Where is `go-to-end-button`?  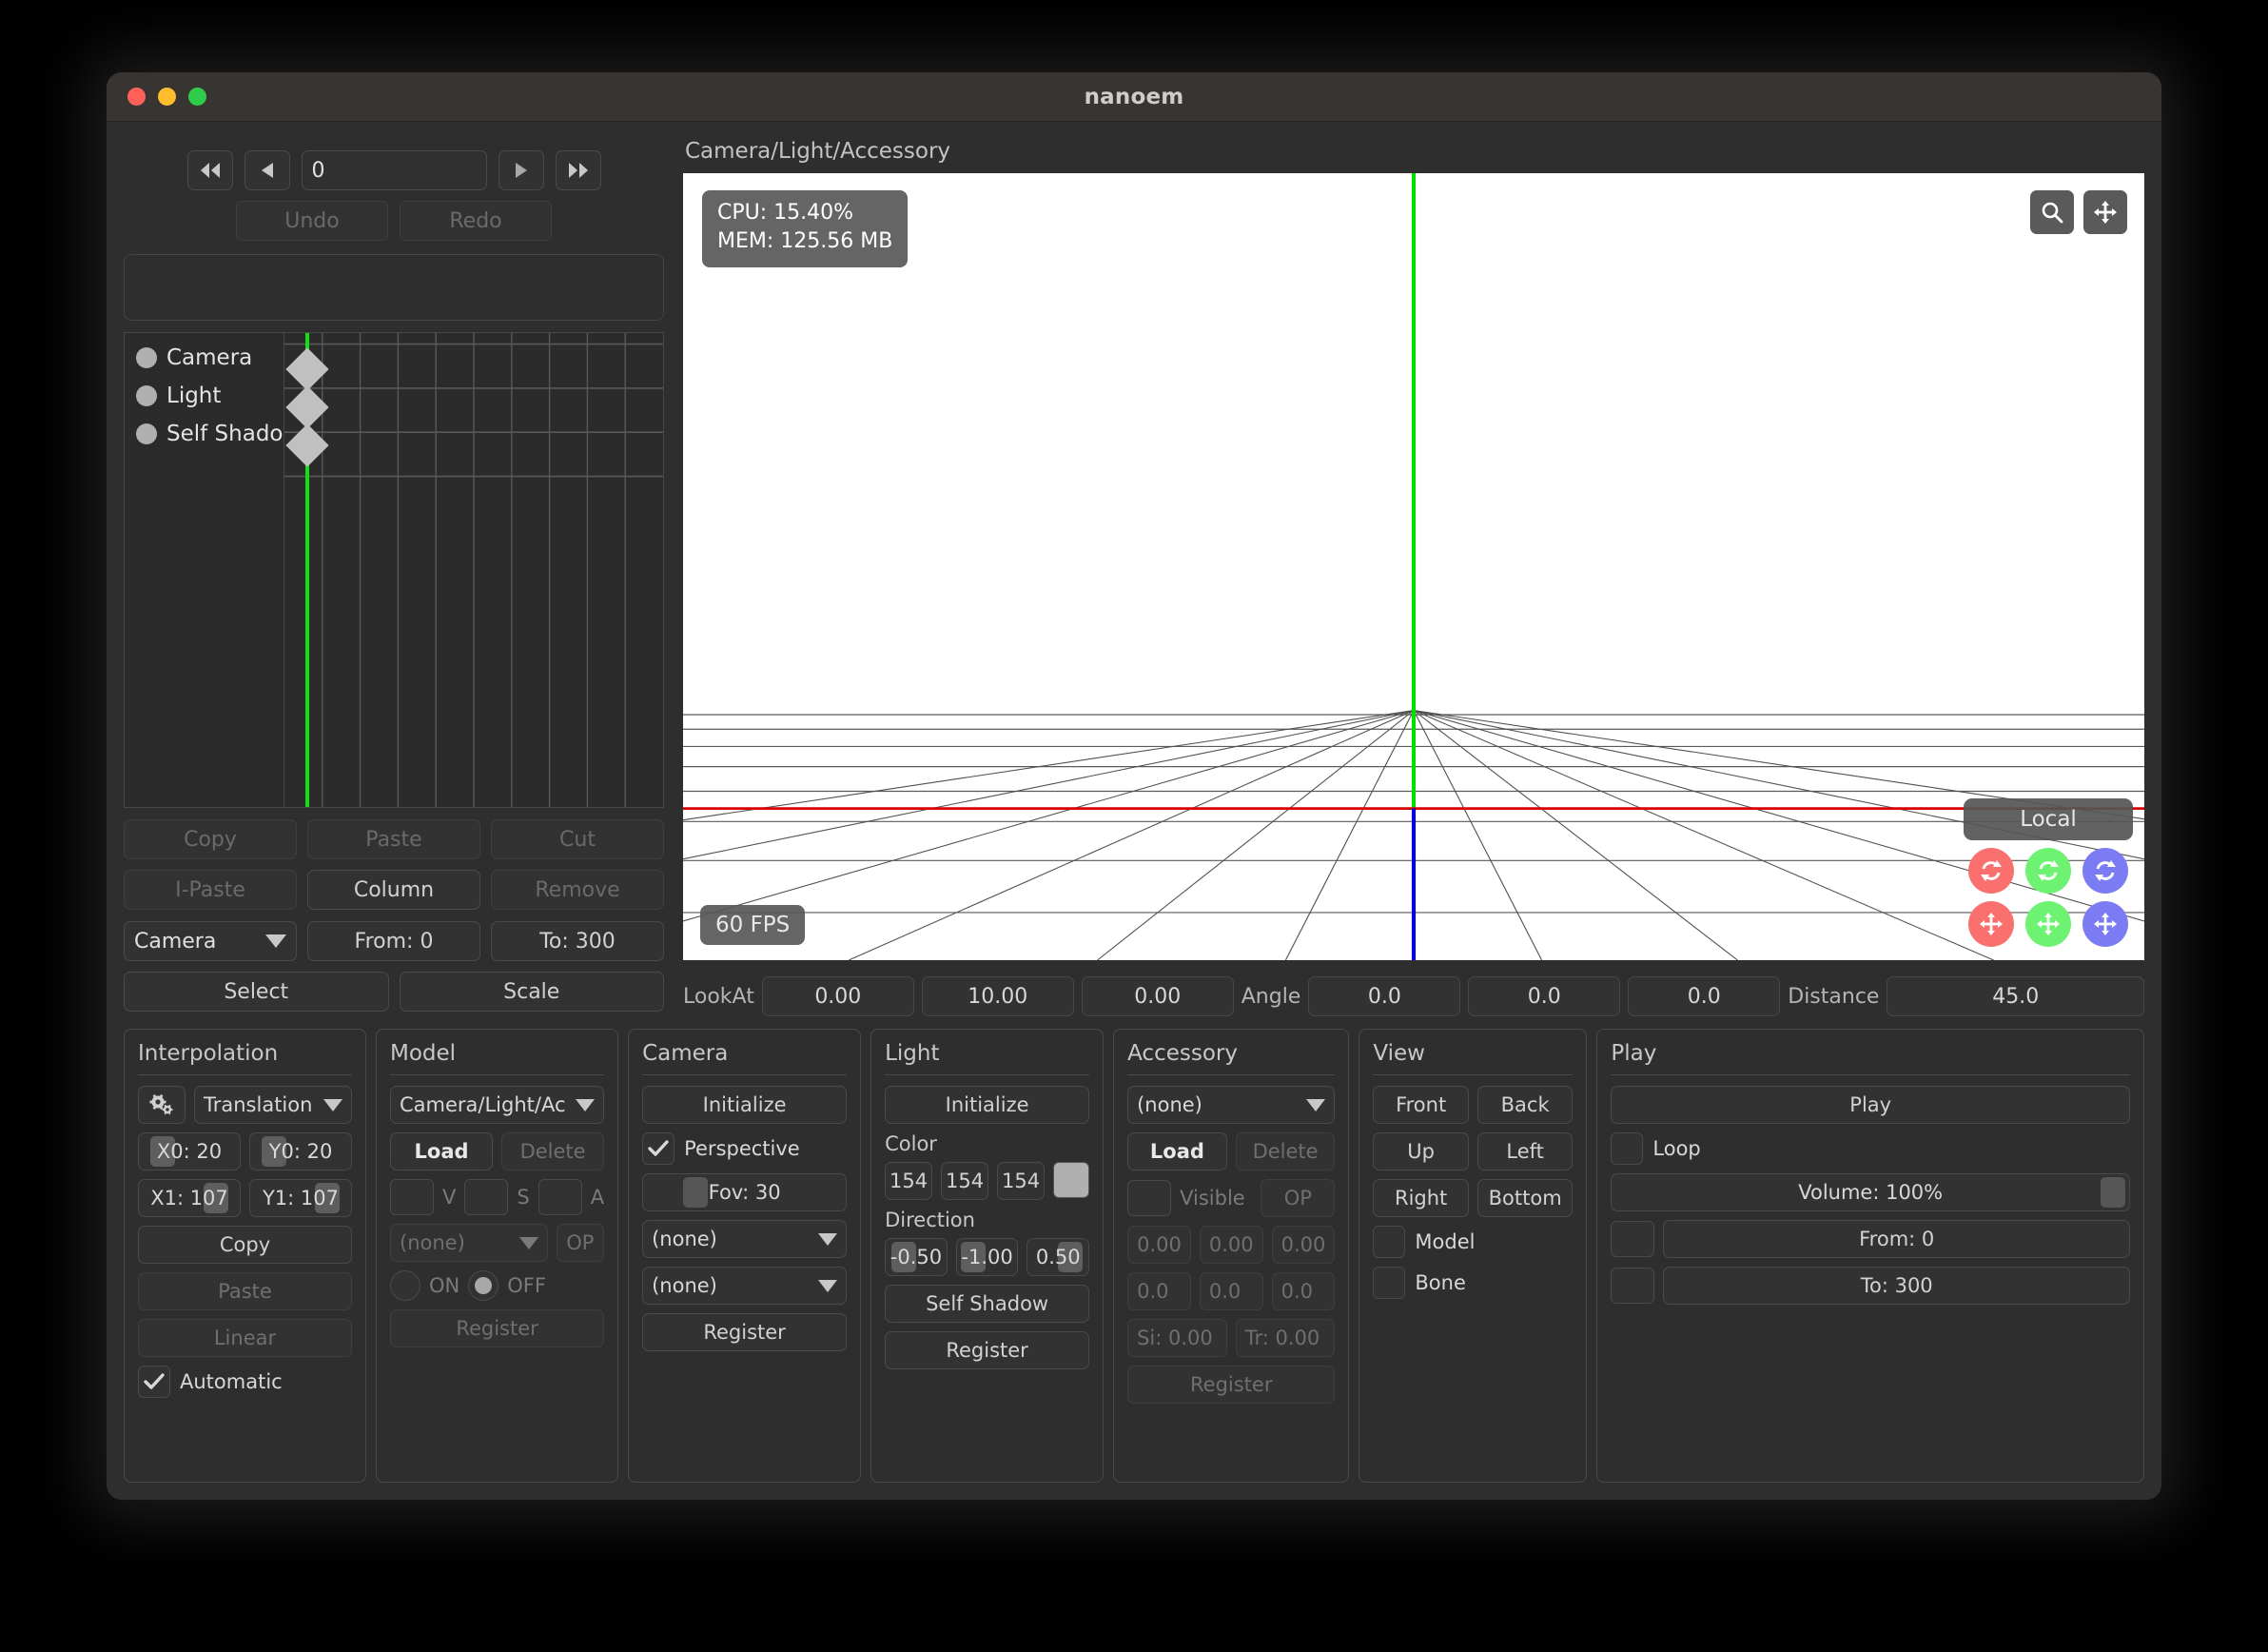 go-to-end-button is located at coordinates (578, 170).